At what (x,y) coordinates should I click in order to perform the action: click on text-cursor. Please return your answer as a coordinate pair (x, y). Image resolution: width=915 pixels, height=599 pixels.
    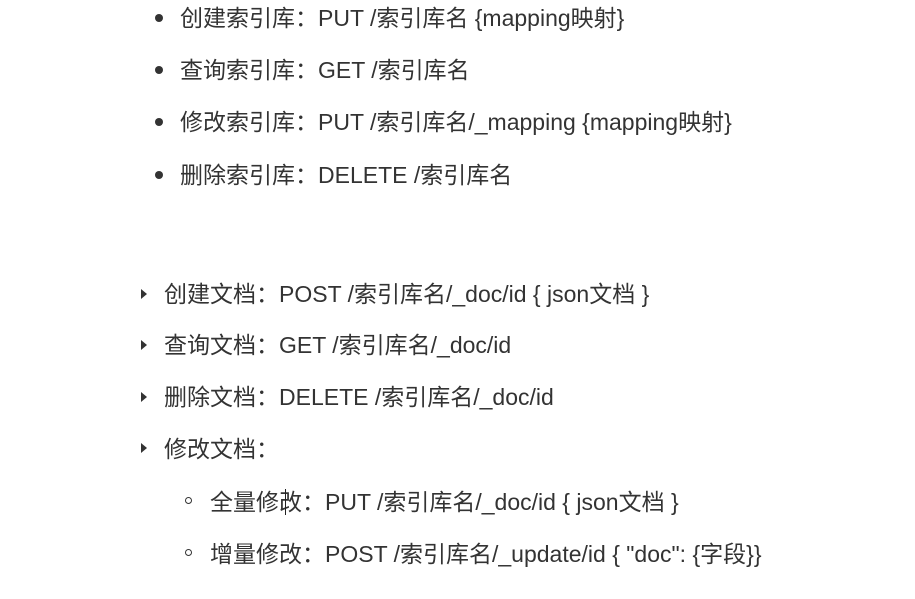
    Looking at the image, I should click on (285, 502).